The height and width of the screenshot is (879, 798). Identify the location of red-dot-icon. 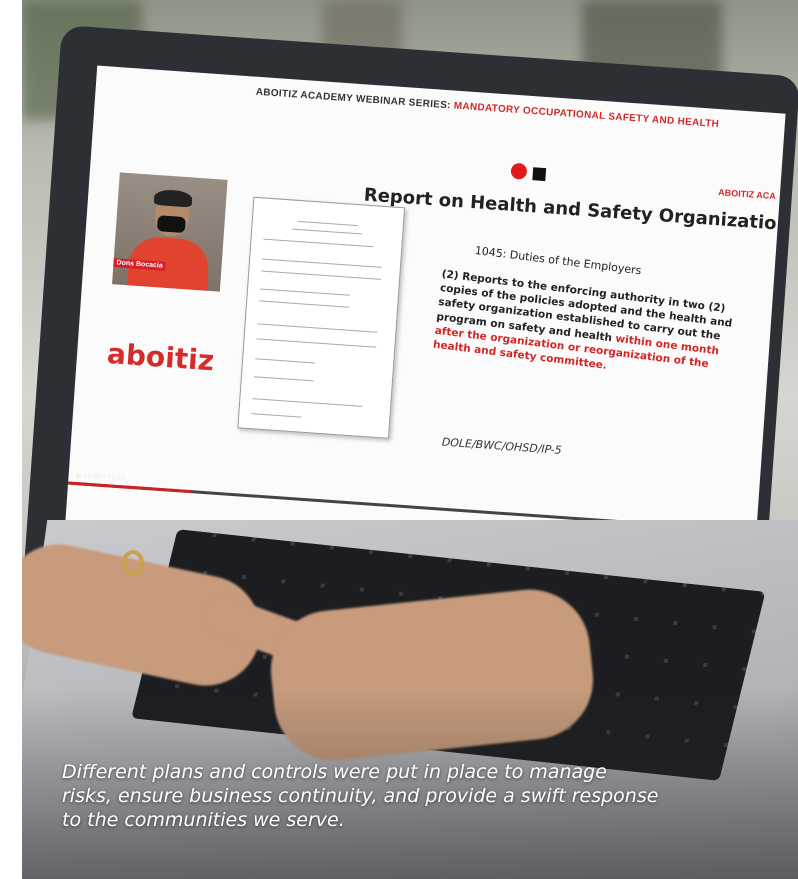
(519, 171).